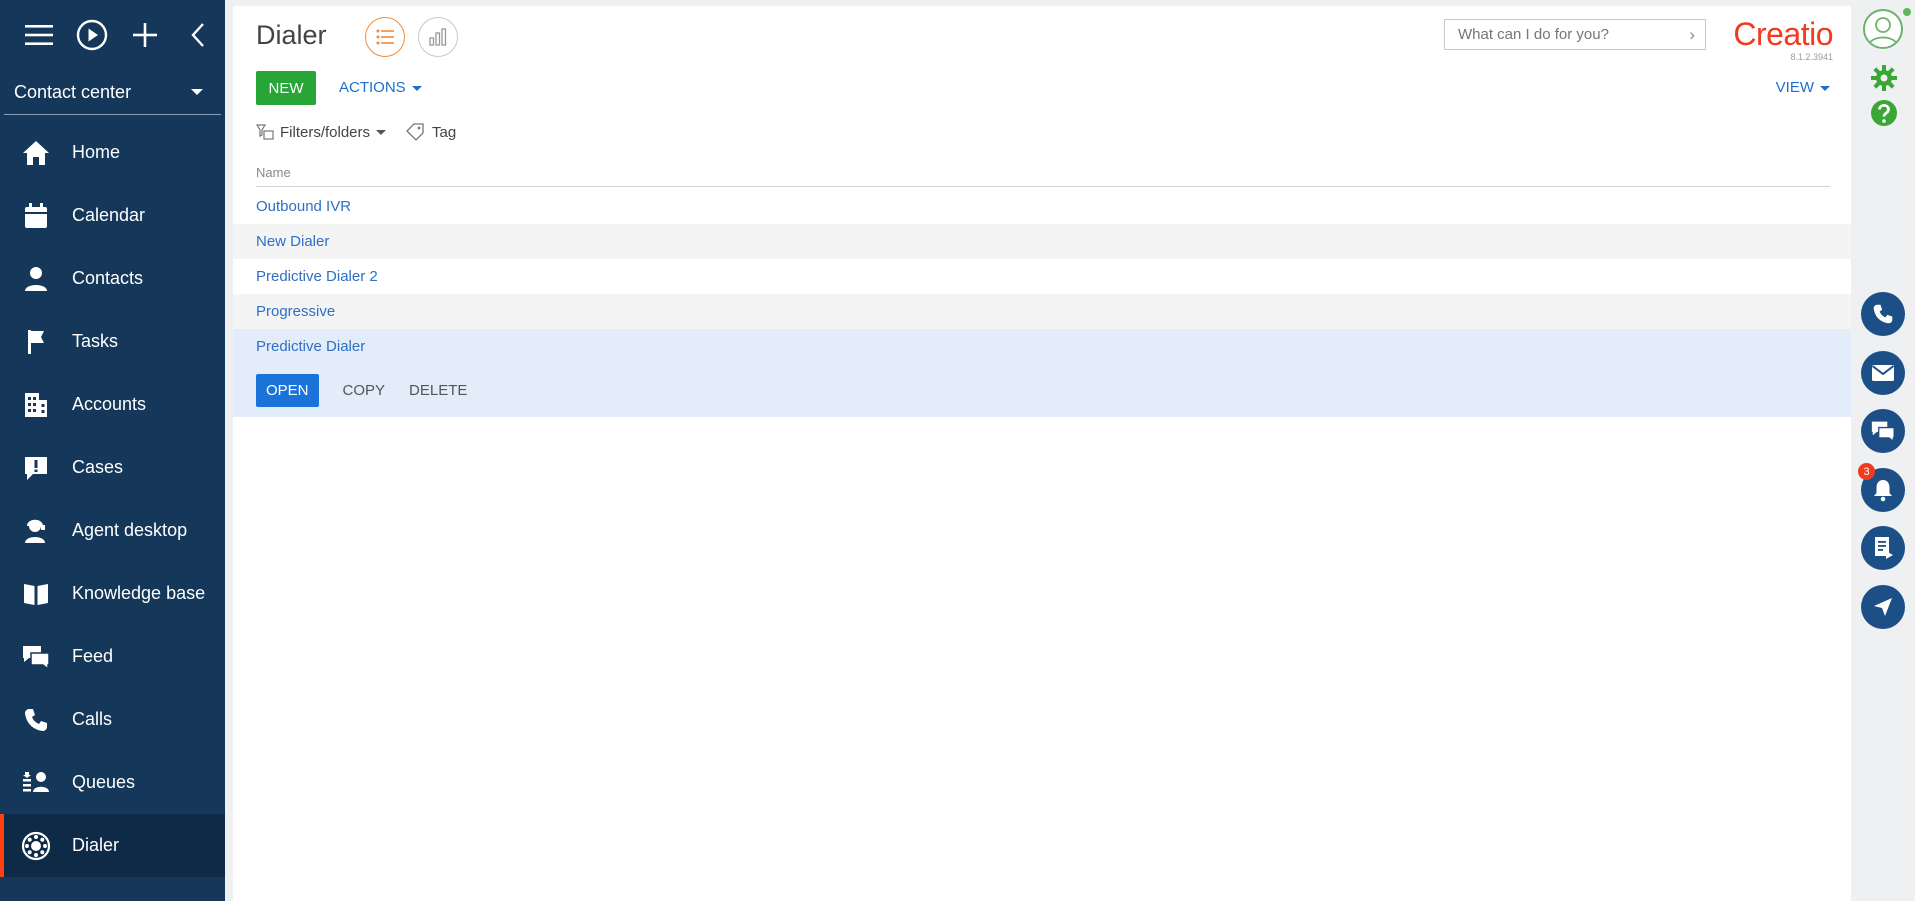  I want to click on notifications-panel-button: 3, so click(1881, 487).